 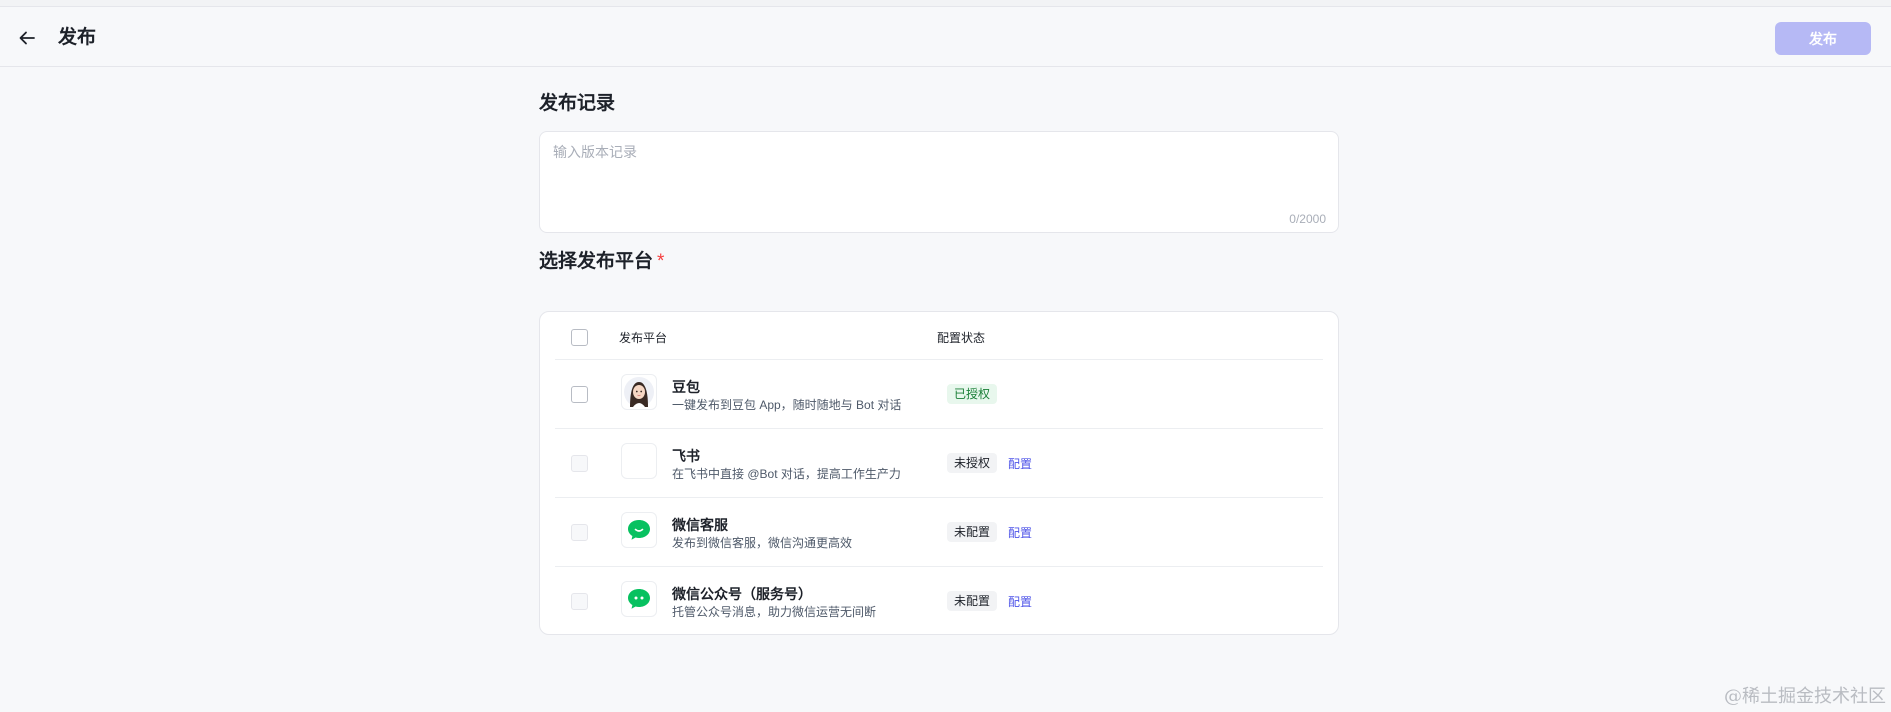 What do you see at coordinates (1020, 601) in the screenshot?
I see `wechat-official-config-link: 配置` at bounding box center [1020, 601].